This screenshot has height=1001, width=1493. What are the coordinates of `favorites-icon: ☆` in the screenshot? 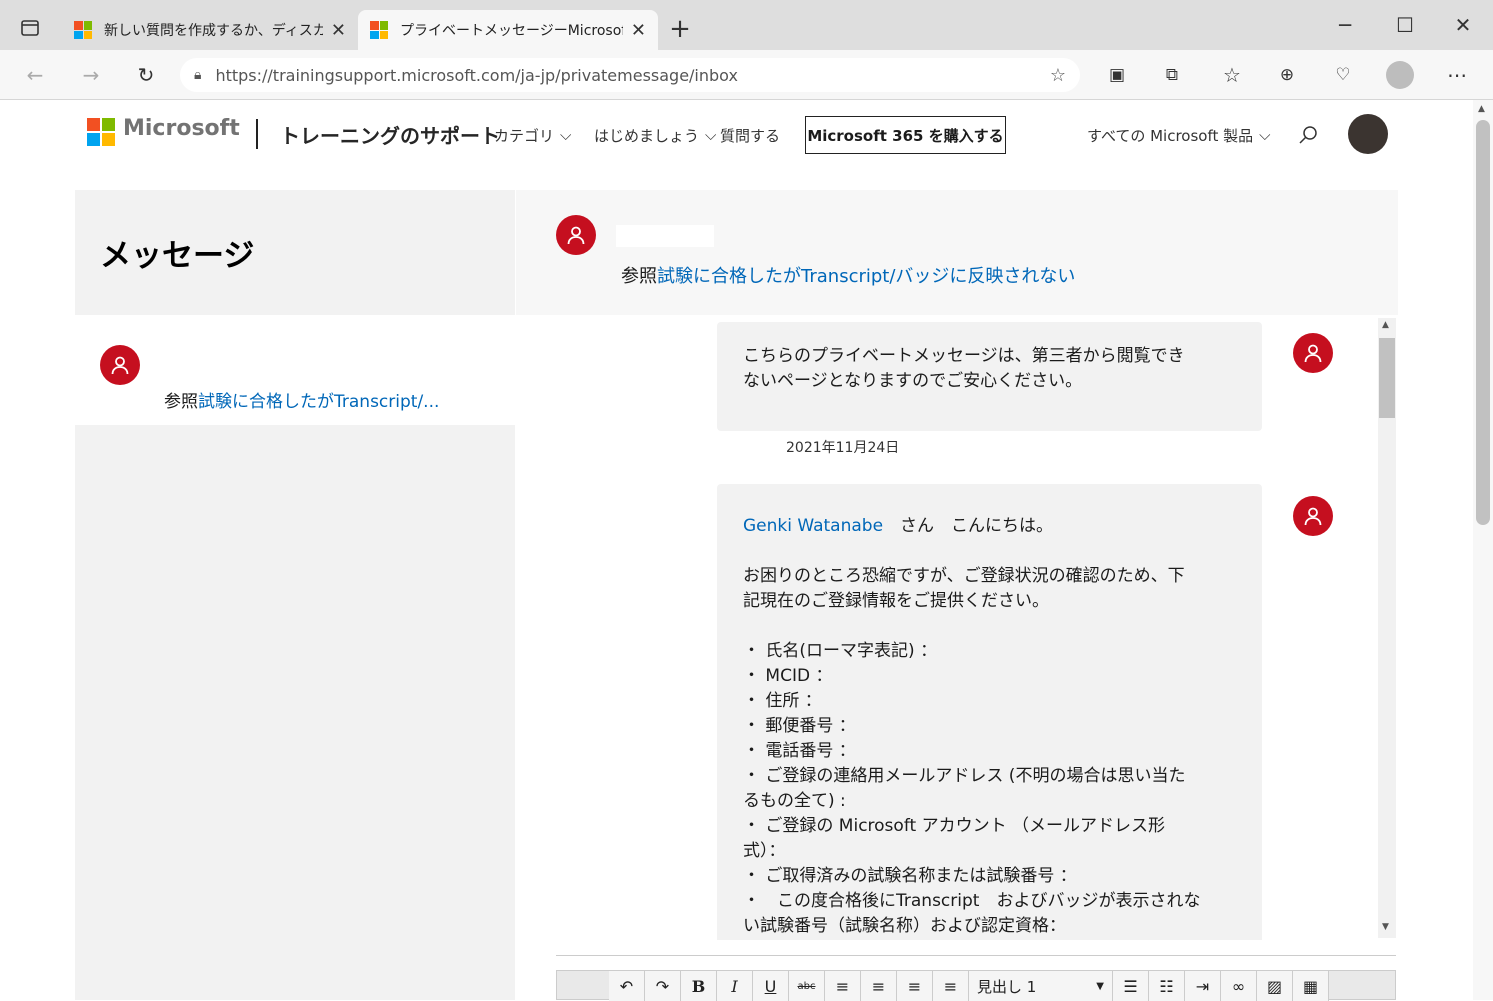 It's located at (1232, 75).